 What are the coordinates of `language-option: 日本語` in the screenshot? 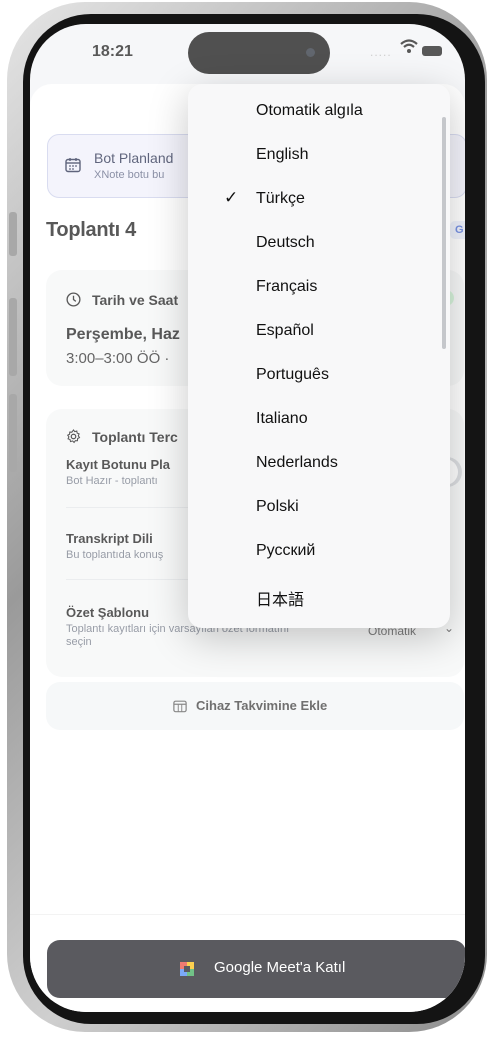 It's located at (319, 596).